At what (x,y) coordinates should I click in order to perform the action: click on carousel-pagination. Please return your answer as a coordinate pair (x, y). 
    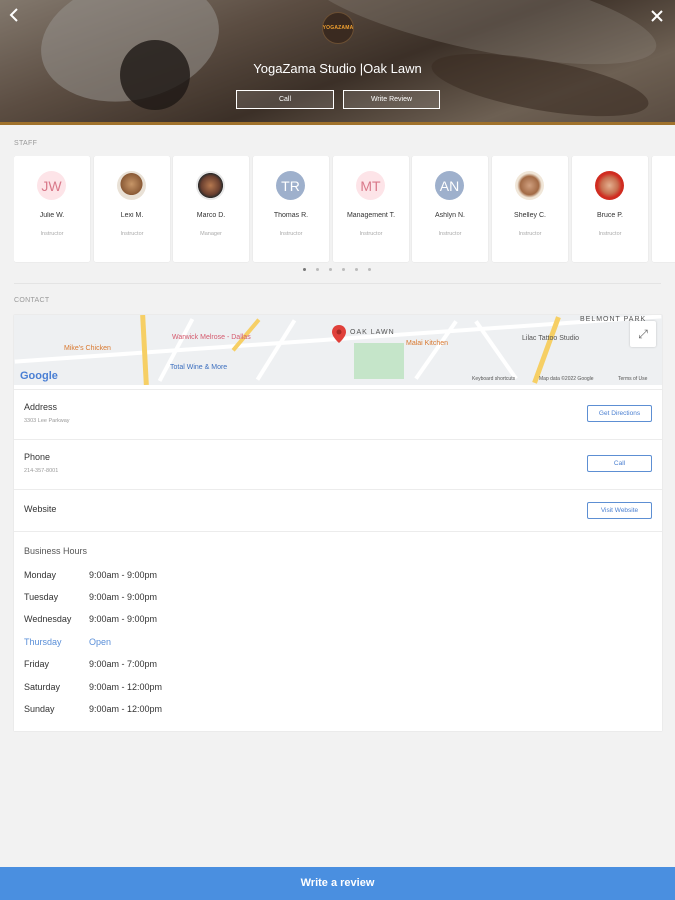
    Looking at the image, I should click on (340, 271).